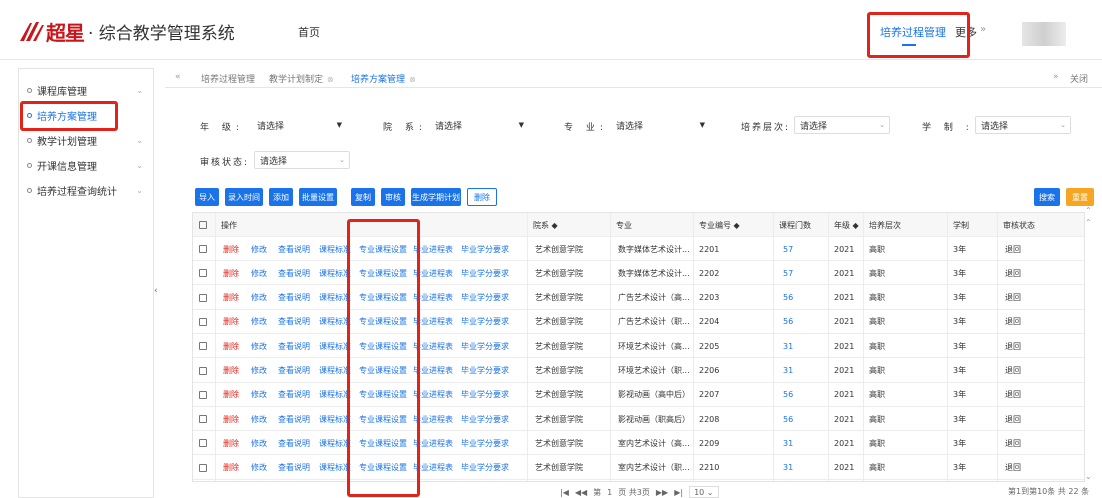 The image size is (1102, 498). I want to click on header-major-code: 专业编号 ◆, so click(719, 225).